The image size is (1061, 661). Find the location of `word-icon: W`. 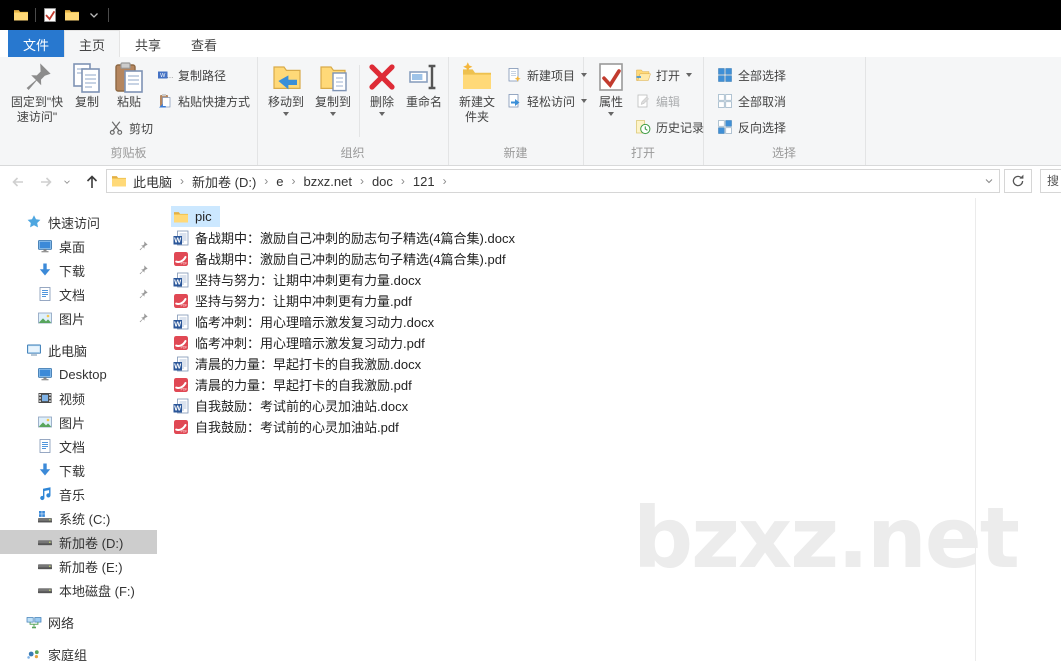

word-icon: W is located at coordinates (181, 364).